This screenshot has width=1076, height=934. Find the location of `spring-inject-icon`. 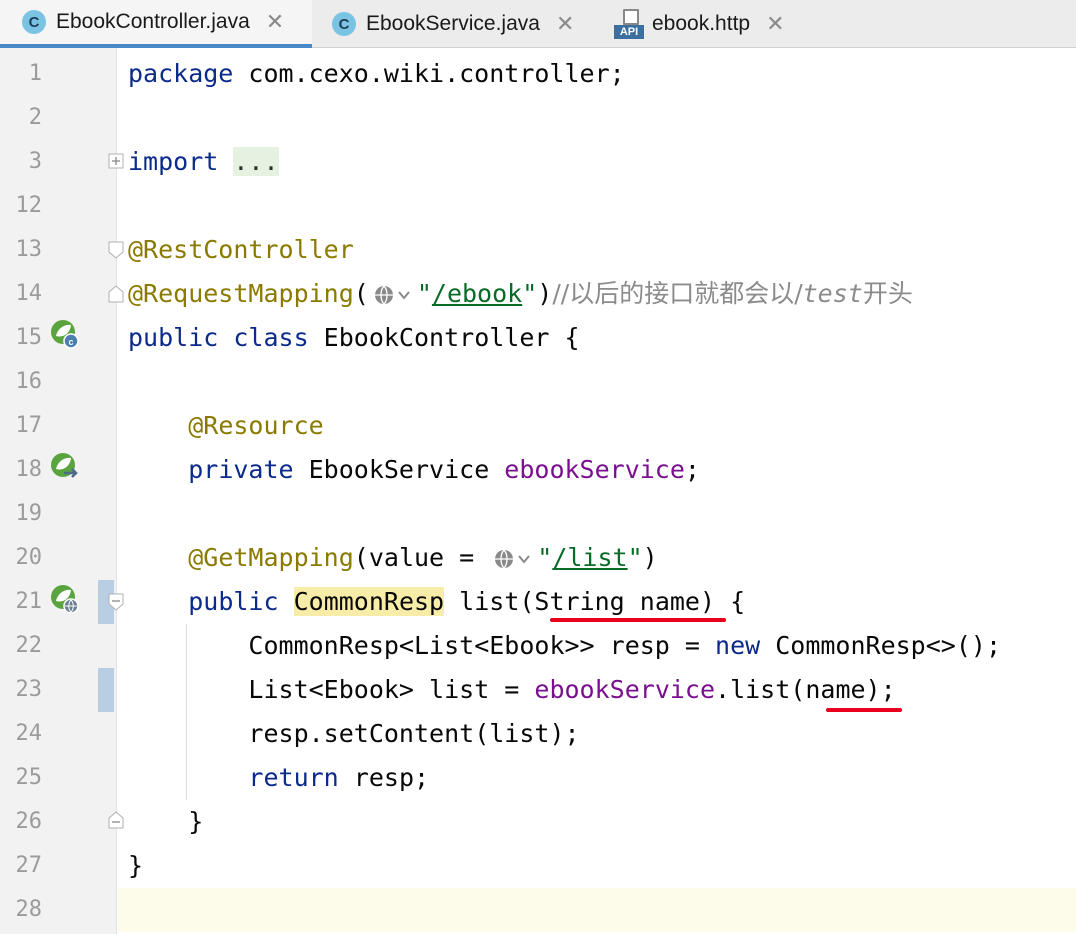

spring-inject-icon is located at coordinates (65, 467).